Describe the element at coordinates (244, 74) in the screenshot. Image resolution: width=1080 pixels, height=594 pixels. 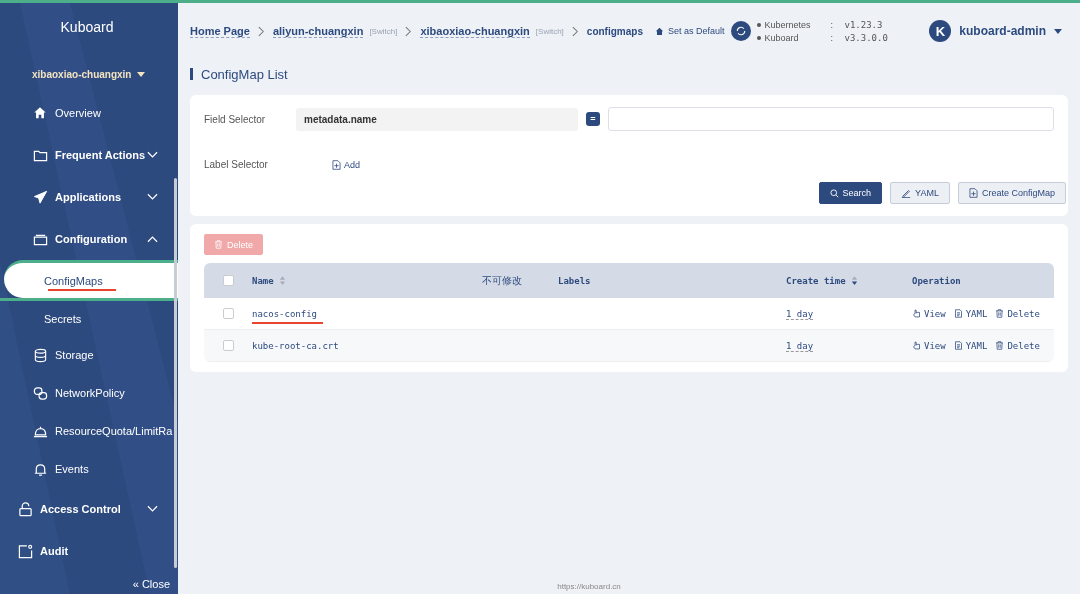
I see `page-title: ConfigMap List` at that location.